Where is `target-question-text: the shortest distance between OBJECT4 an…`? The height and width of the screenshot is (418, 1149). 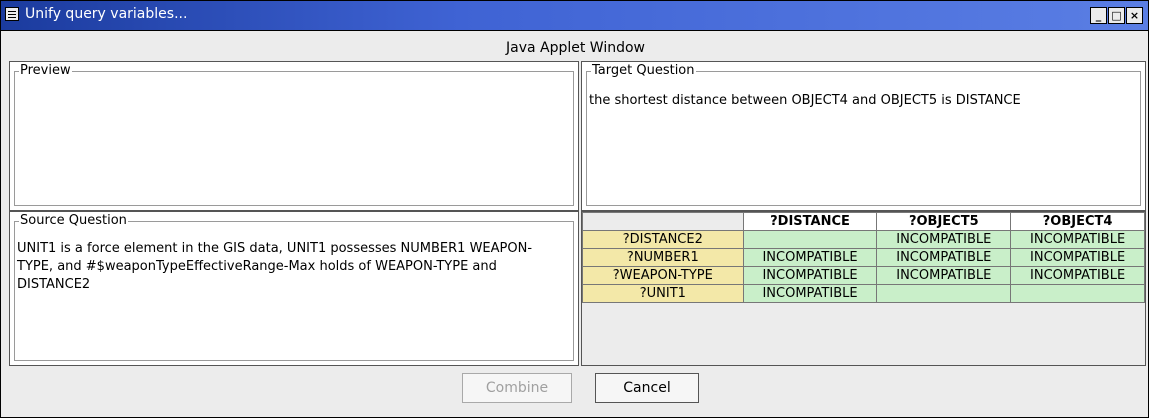 target-question-text: the shortest distance between OBJECT4 an… is located at coordinates (805, 100).